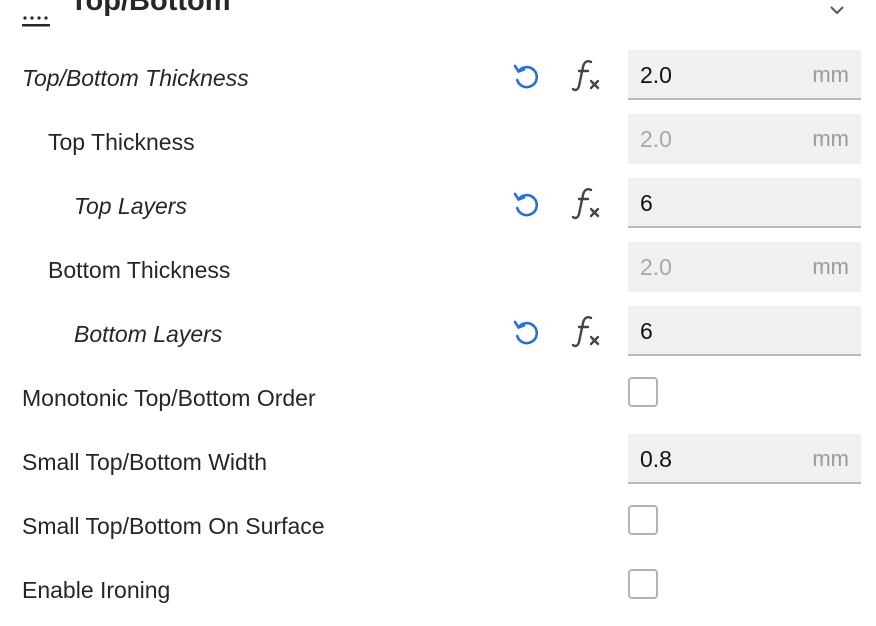 The height and width of the screenshot is (626, 876). Describe the element at coordinates (438, 146) in the screenshot. I see `setting-row-top-thickness: Top Thickness 2.0 mm` at that location.